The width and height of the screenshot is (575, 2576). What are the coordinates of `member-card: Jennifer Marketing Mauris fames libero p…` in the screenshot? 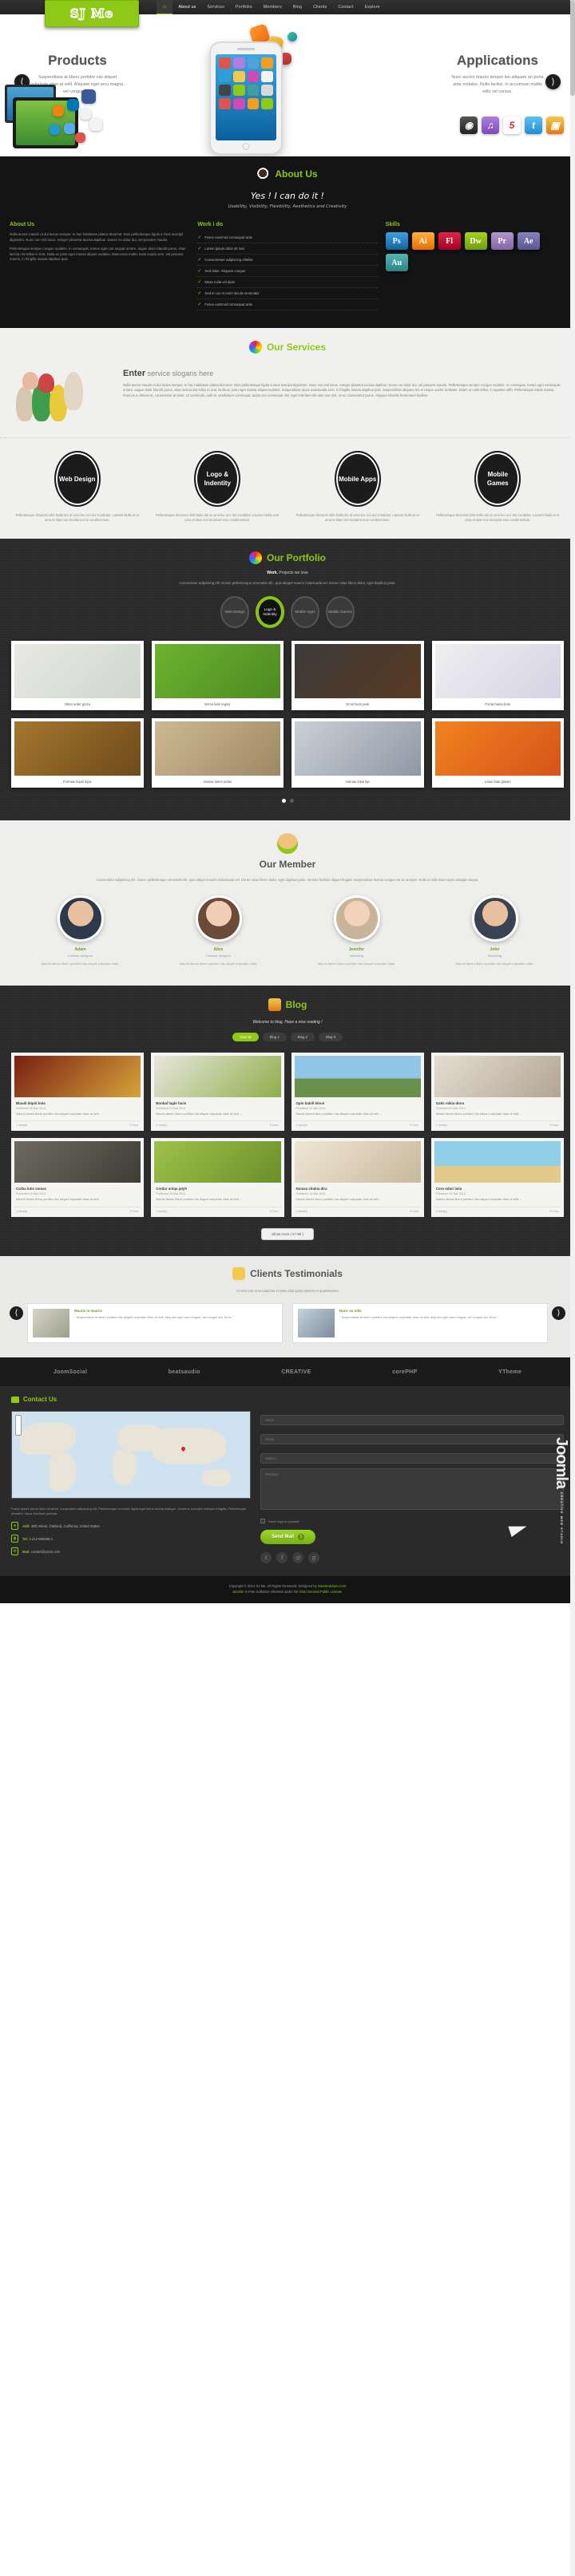 It's located at (357, 930).